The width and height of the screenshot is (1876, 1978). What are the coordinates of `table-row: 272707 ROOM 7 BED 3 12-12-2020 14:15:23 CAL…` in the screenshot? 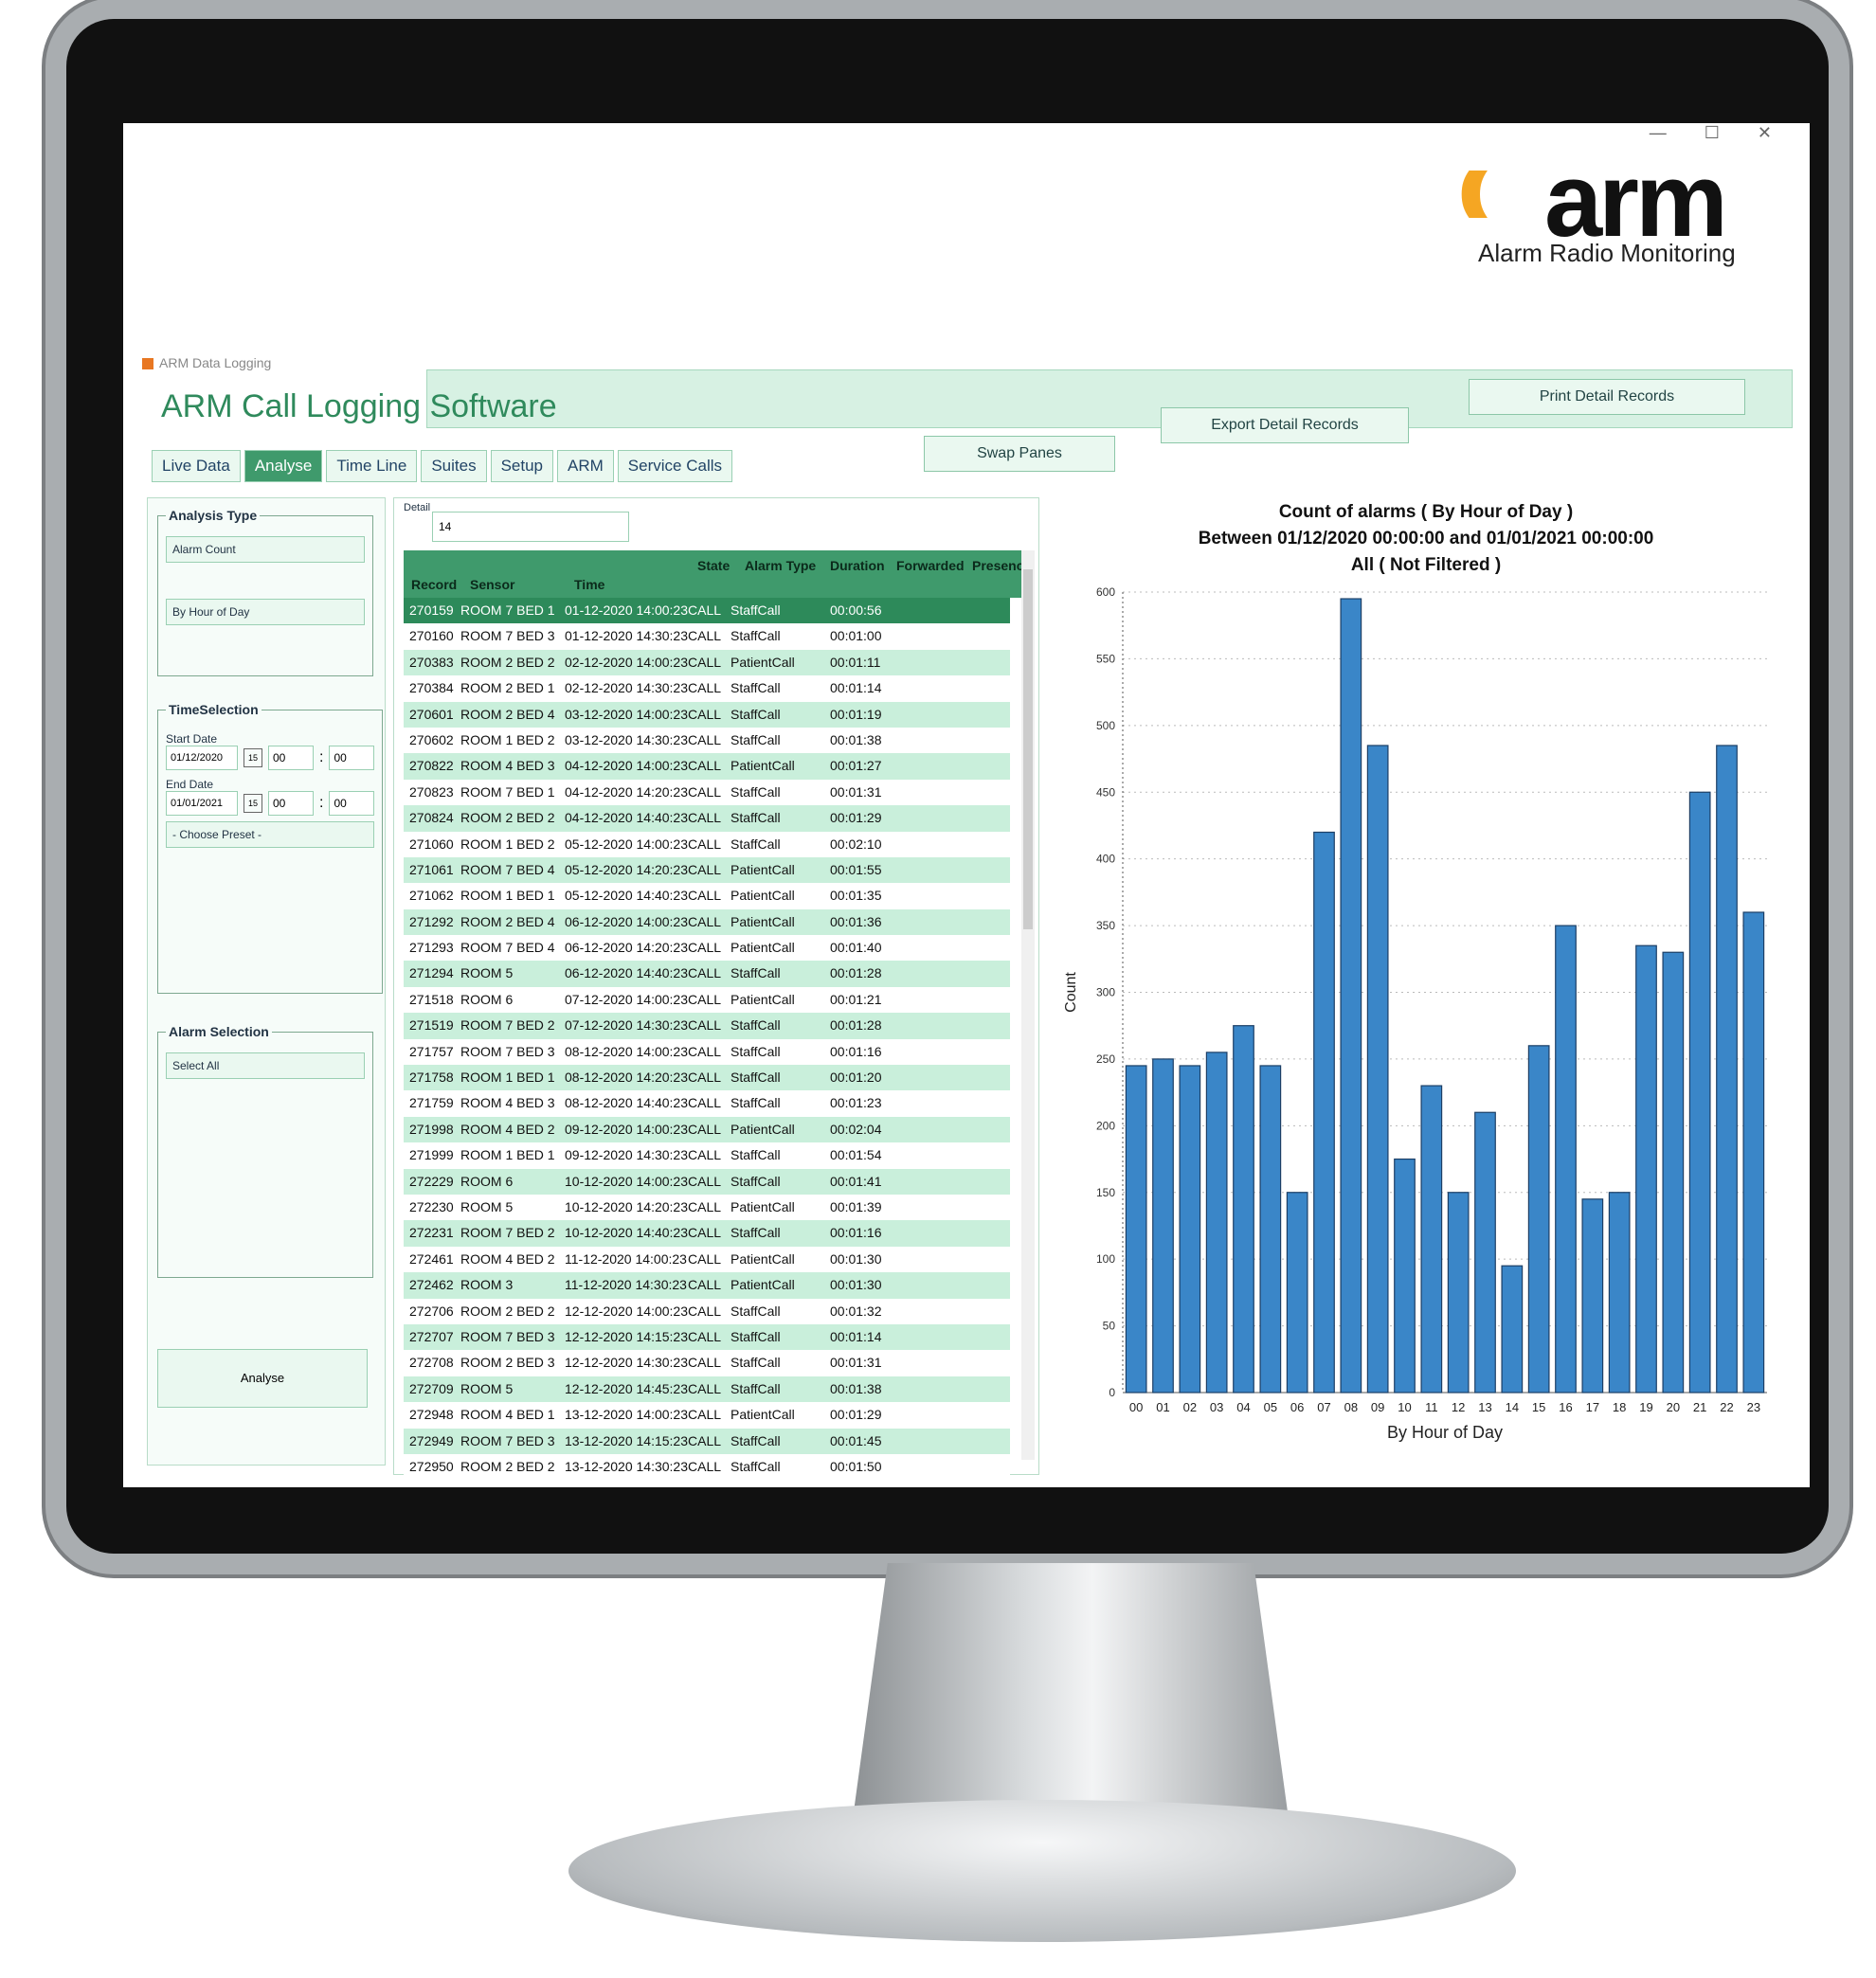 It's located at (707, 1337).